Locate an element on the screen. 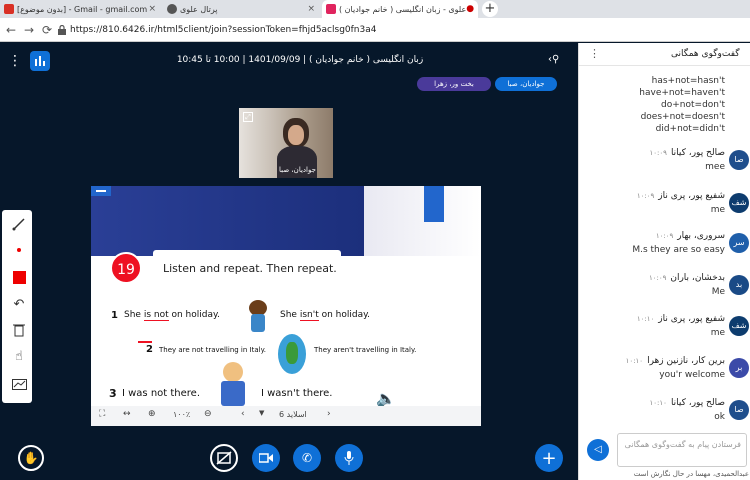  sentence-short: They aren't travelling in Italy. is located at coordinates (365, 350).